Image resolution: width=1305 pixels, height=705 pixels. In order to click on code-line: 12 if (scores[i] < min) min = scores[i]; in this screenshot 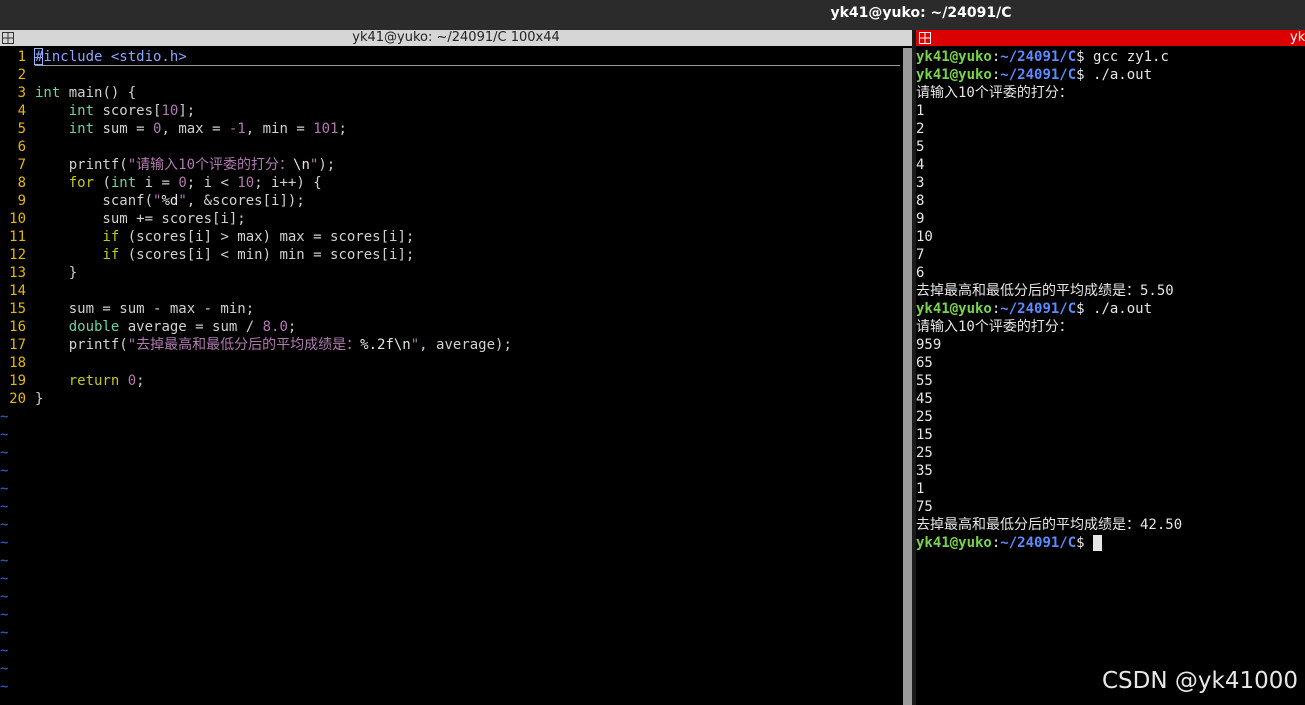, I will do `click(450, 255)`.